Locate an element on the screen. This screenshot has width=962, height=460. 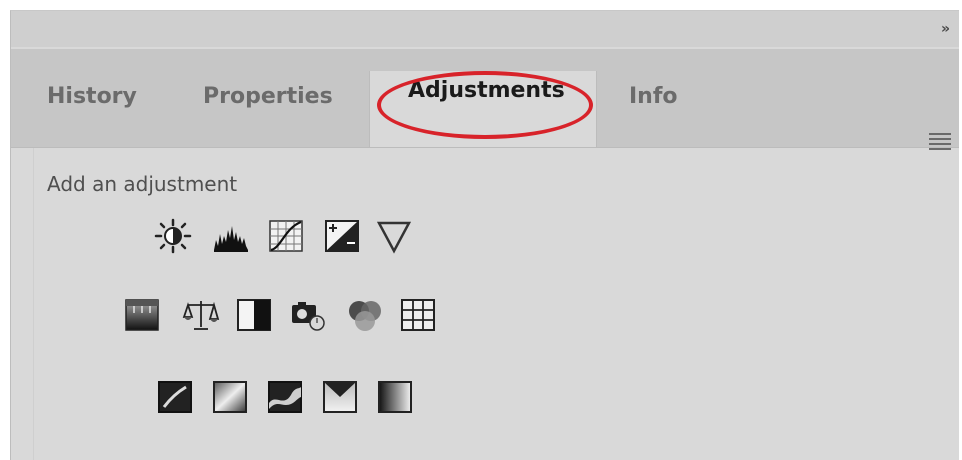
photo-filter-icon is located at coordinates (309, 315).